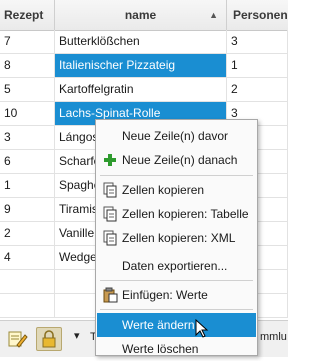  What do you see at coordinates (213, 15) in the screenshot?
I see `sort-ascending-icon: ▲` at bounding box center [213, 15].